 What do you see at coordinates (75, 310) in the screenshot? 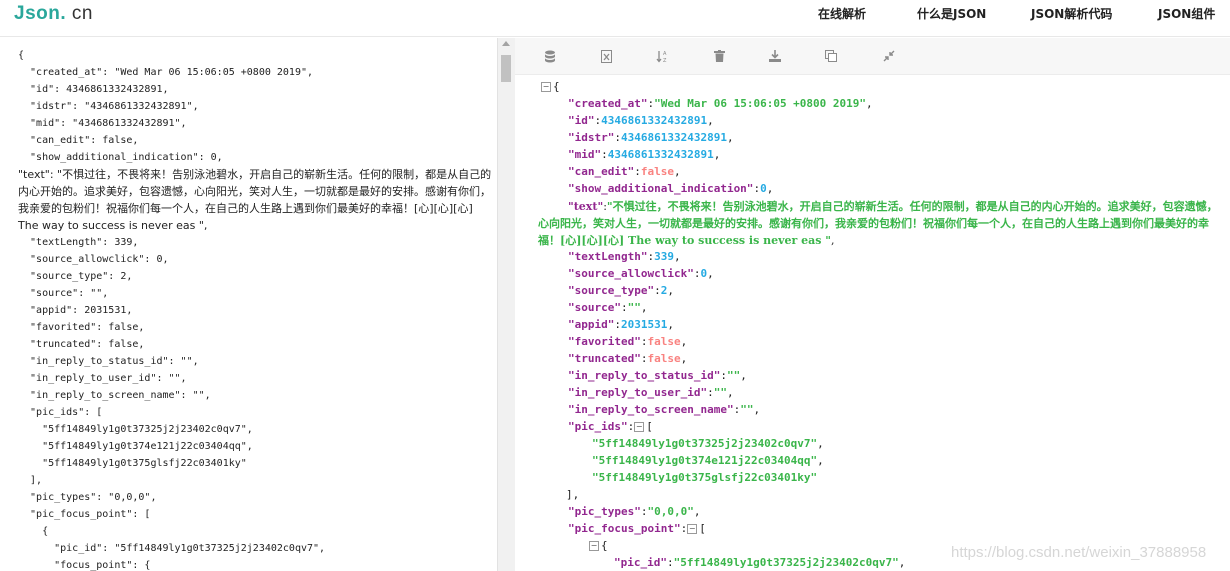
I see `code-line: "appid": 2031531,` at bounding box center [75, 310].